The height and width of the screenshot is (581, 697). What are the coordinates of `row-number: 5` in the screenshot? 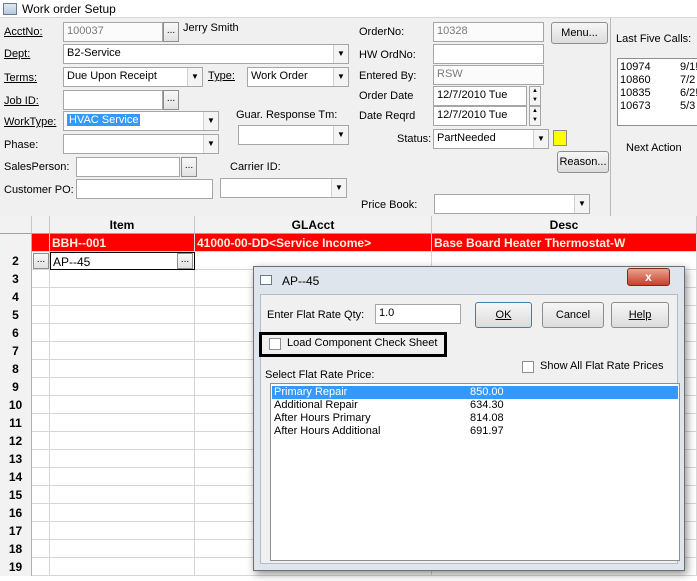 It's located at (16, 315).